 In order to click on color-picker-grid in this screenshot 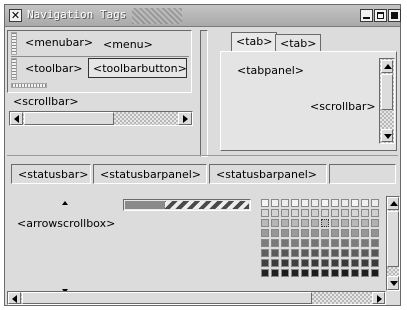, I will do `click(319, 241)`.